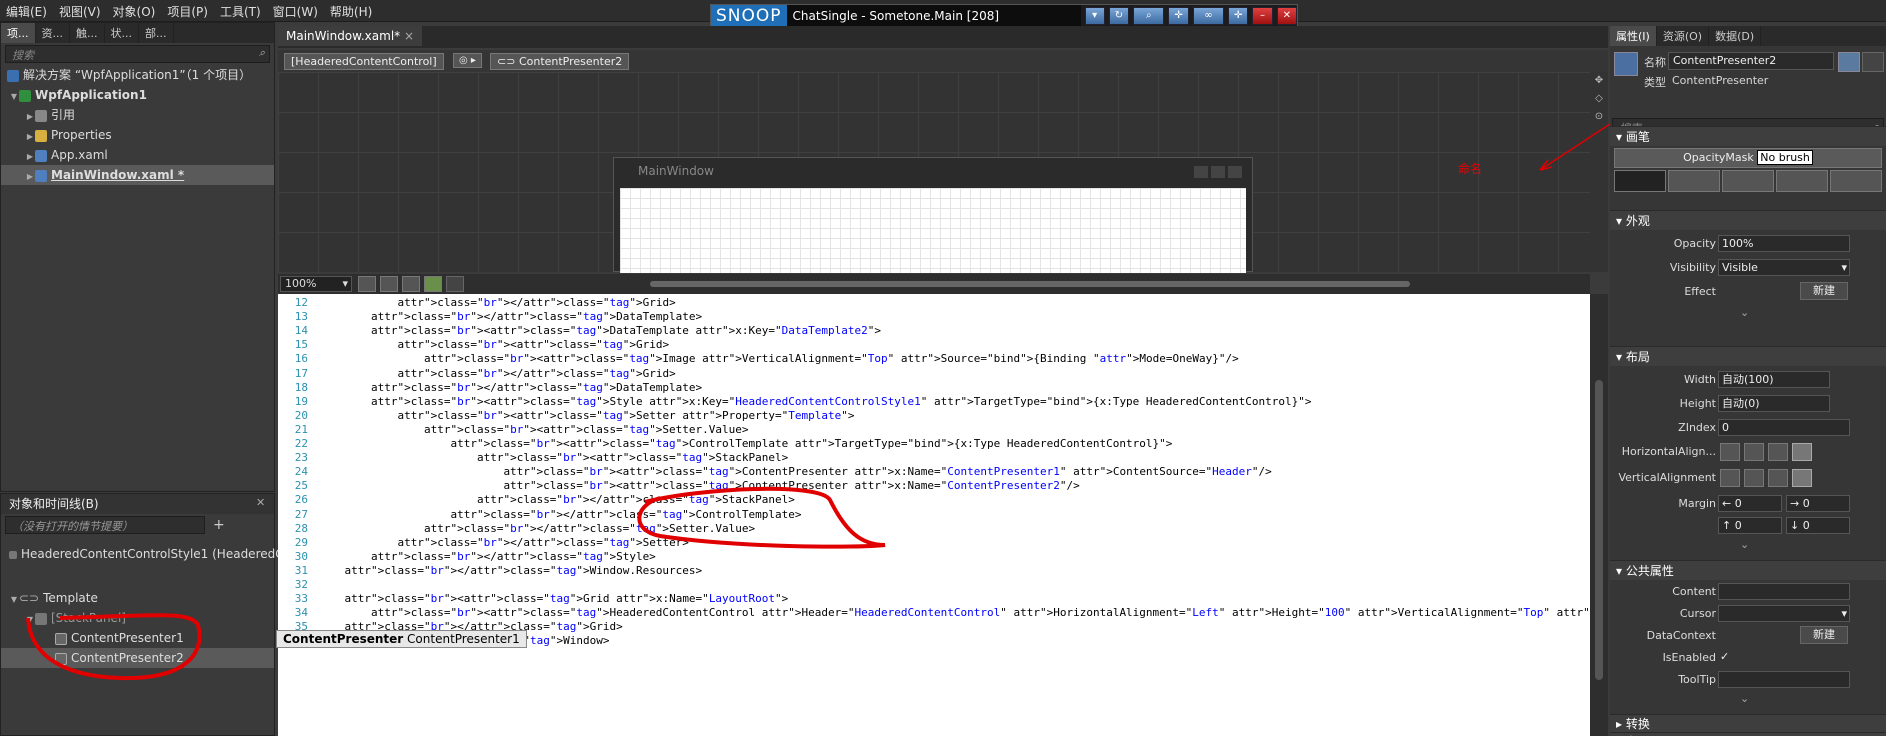  Describe the element at coordinates (364, 61) in the screenshot. I see `breadcrumb-control: [HeaderedContentControl]` at that location.